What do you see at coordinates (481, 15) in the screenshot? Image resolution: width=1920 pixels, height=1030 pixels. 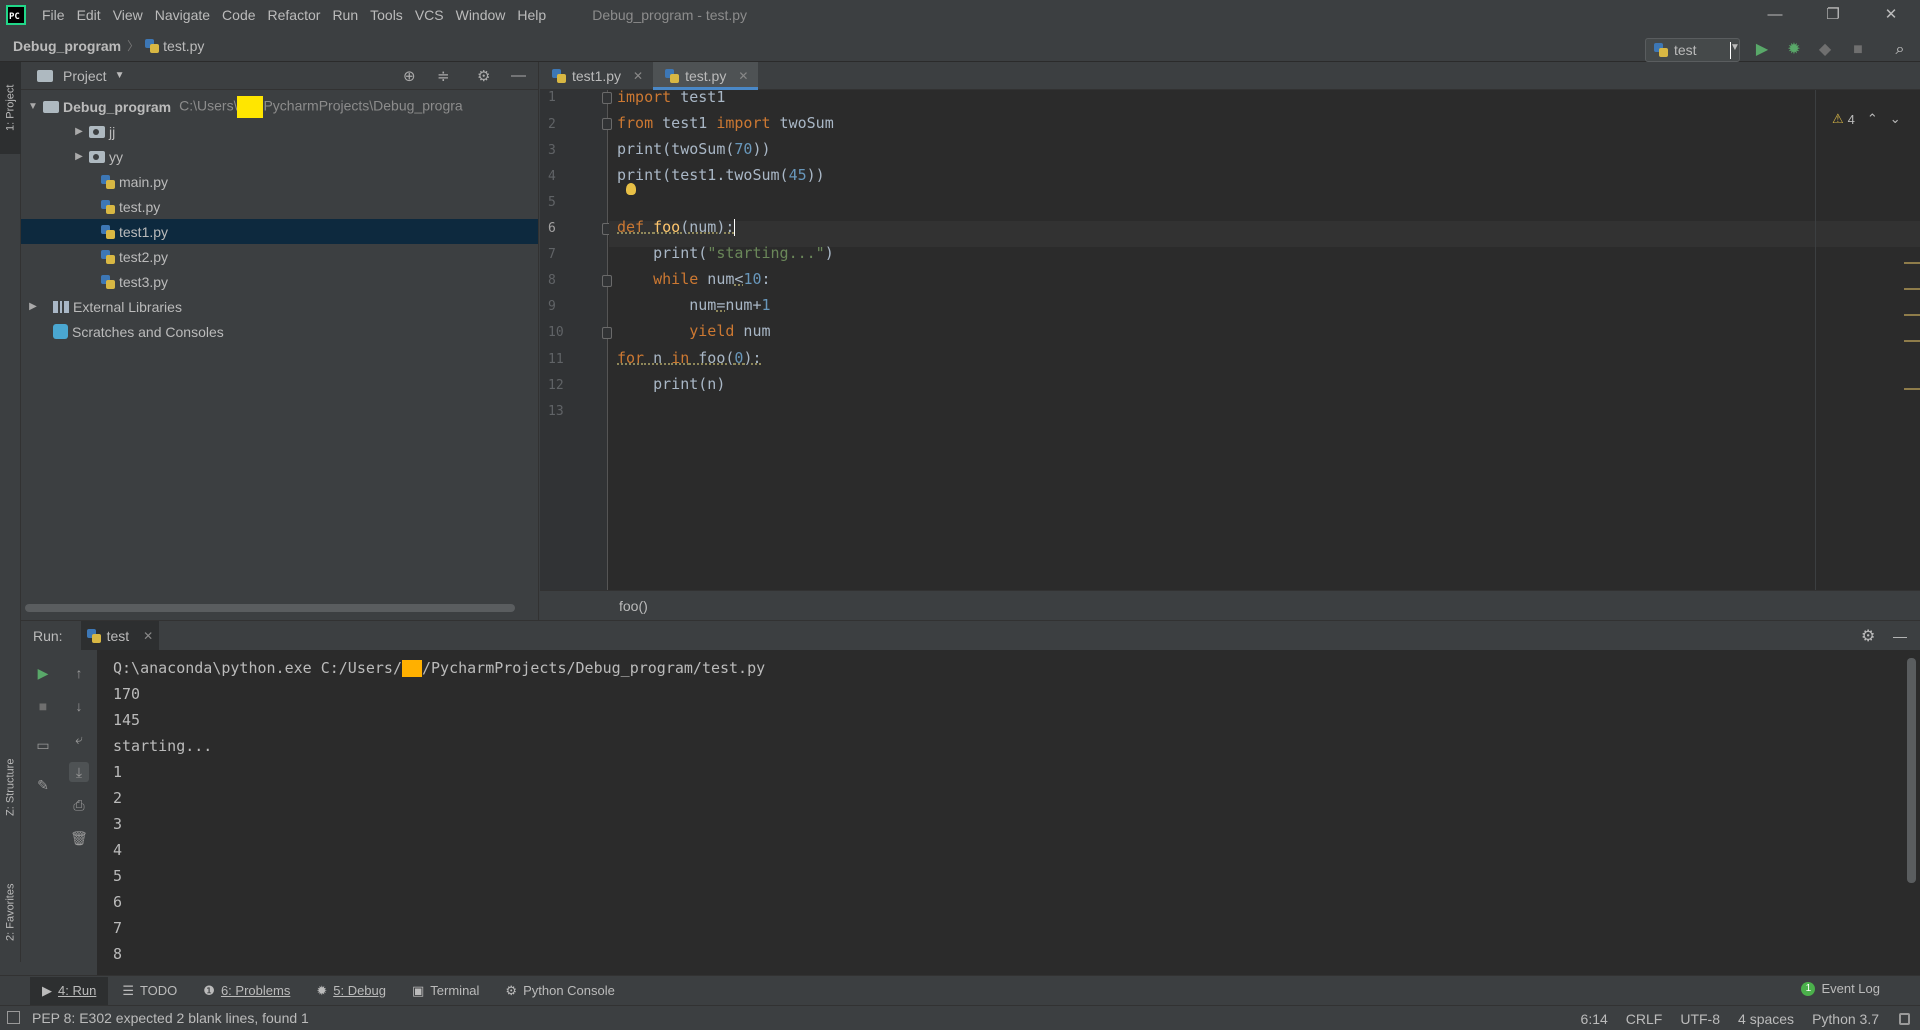 I see `menu-window: Window` at bounding box center [481, 15].